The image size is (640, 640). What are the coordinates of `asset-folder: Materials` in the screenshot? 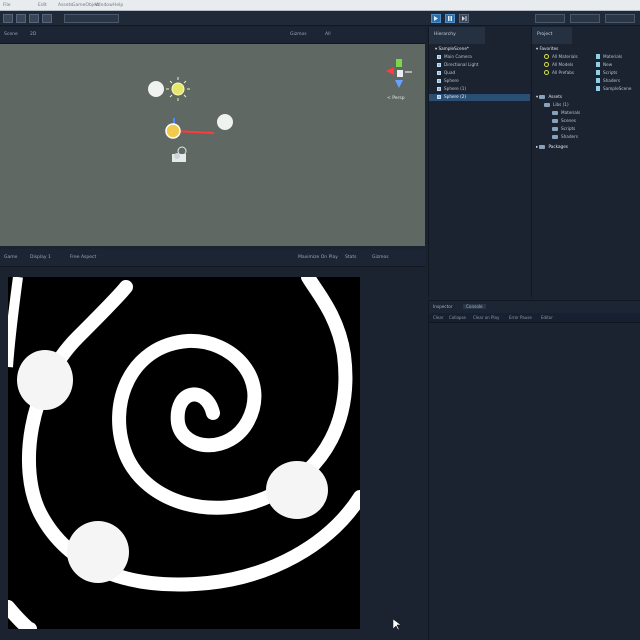 It's located at (566, 113).